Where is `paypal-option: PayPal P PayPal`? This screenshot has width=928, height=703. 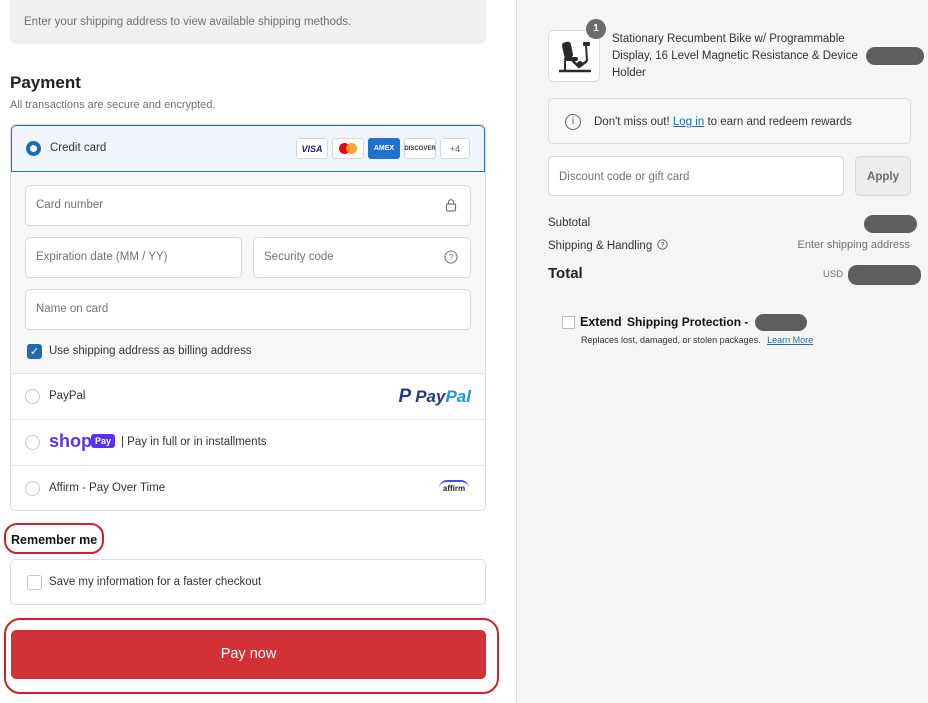
paypal-option: PayPal P PayPal is located at coordinates (248, 397).